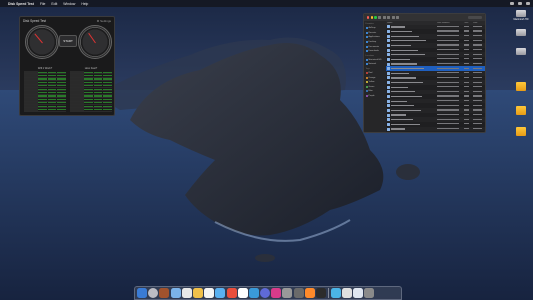  What do you see at coordinates (389, 17) in the screenshot?
I see `view-icon` at bounding box center [389, 17].